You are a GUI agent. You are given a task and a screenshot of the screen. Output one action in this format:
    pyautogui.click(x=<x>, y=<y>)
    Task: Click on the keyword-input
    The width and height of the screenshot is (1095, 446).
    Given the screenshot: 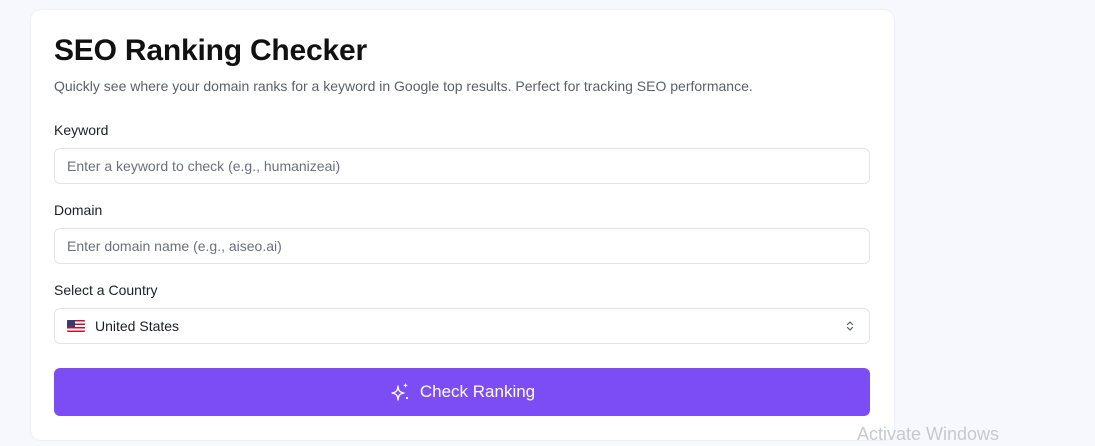 What is the action you would take?
    pyautogui.click(x=462, y=166)
    